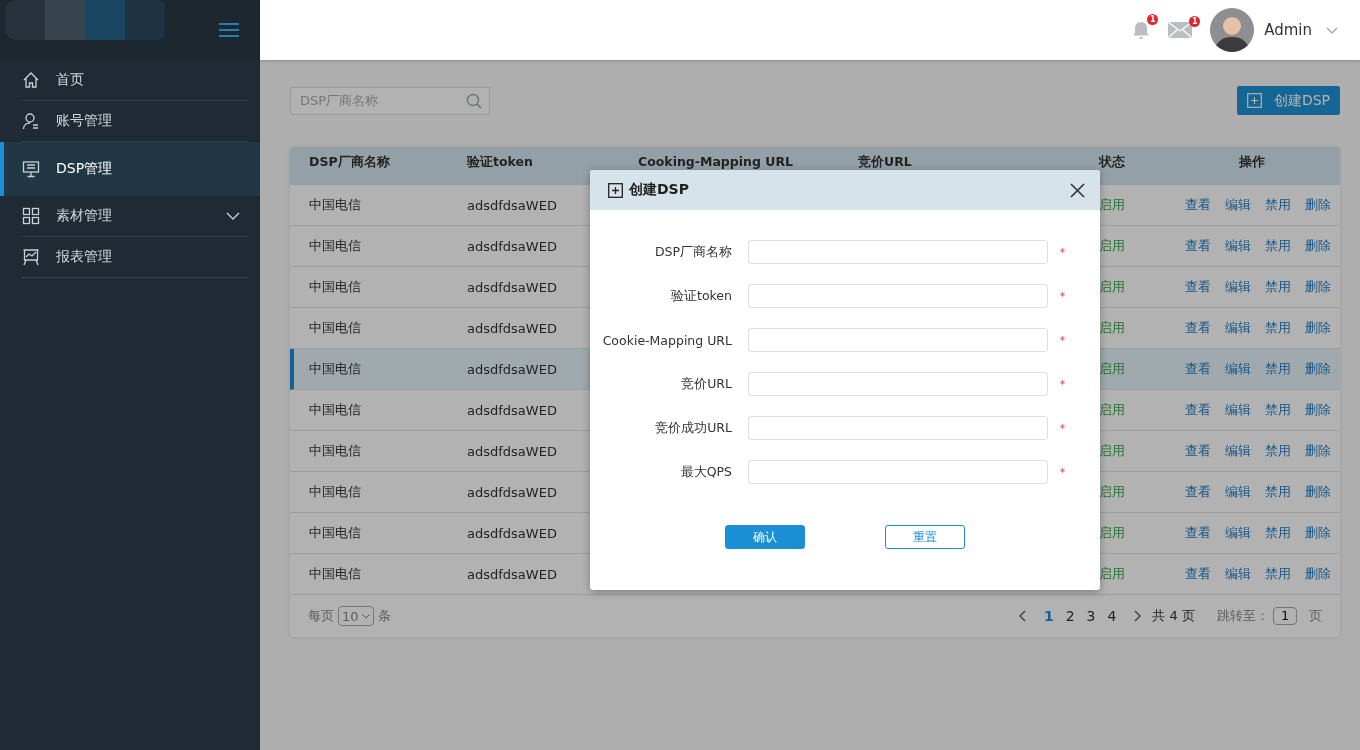 This screenshot has height=750, width=1360. What do you see at coordinates (500, 162) in the screenshot?
I see `column-header: 验证token` at bounding box center [500, 162].